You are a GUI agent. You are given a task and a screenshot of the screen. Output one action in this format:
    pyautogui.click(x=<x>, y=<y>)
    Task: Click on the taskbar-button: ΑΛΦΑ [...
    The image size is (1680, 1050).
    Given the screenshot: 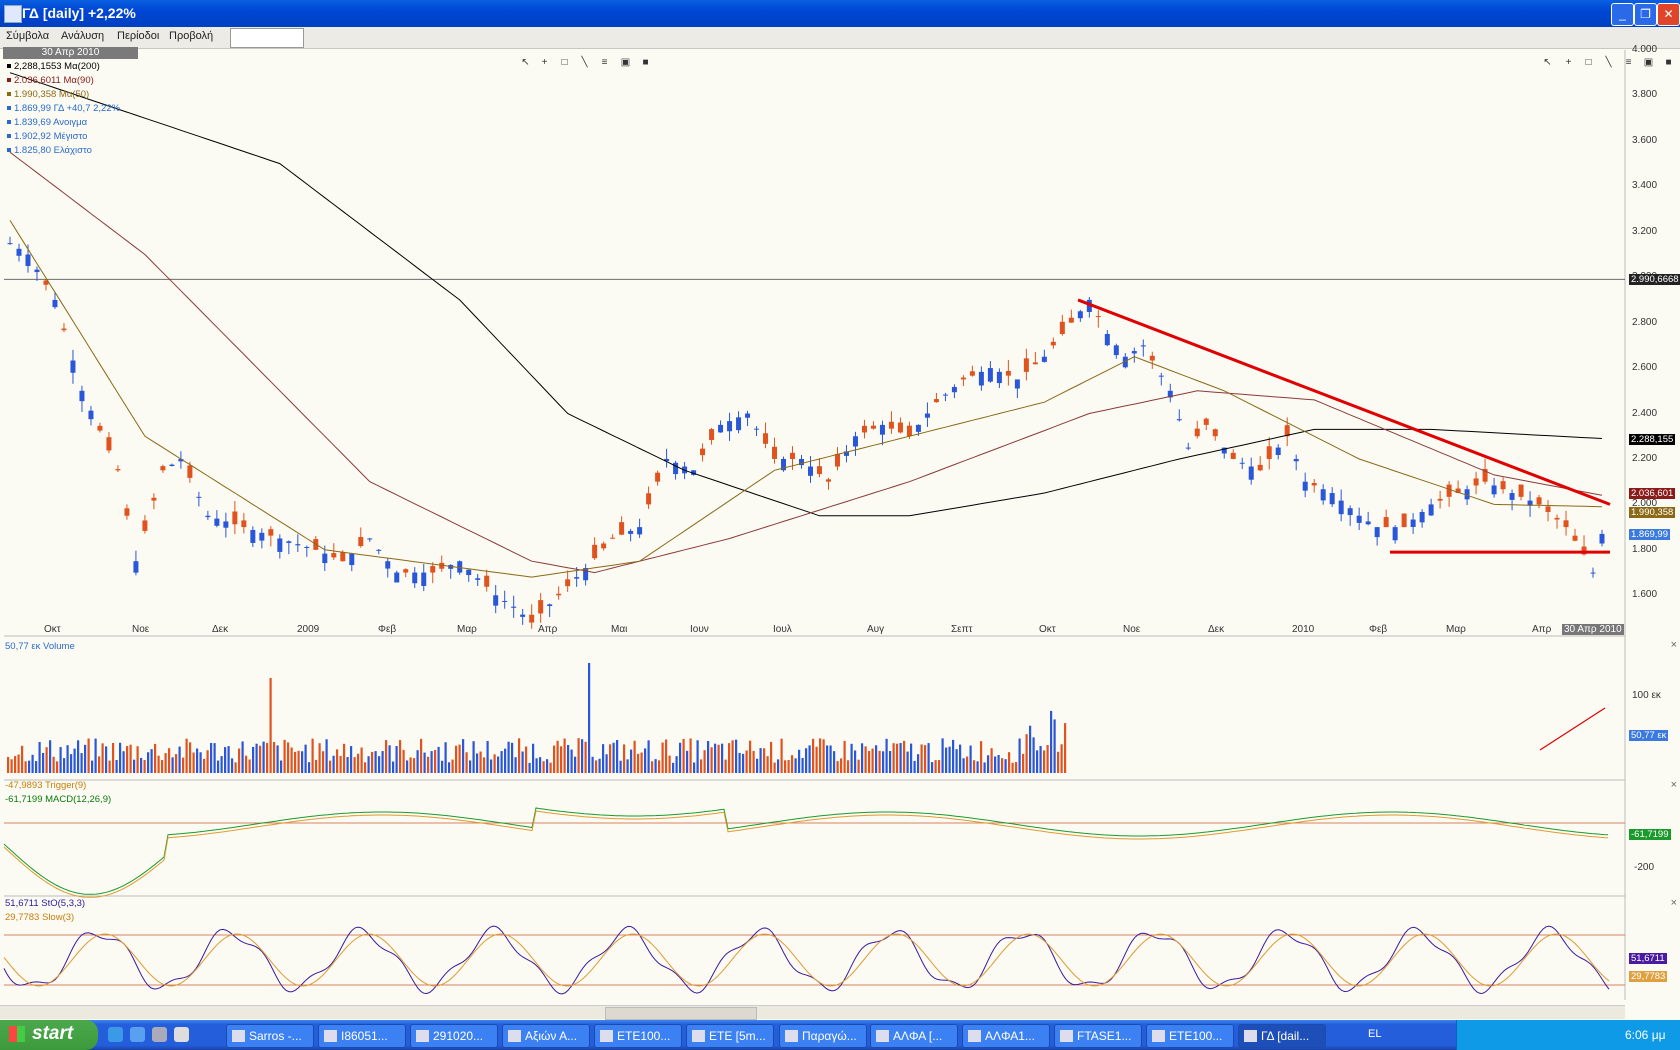 What is the action you would take?
    pyautogui.click(x=914, y=1036)
    